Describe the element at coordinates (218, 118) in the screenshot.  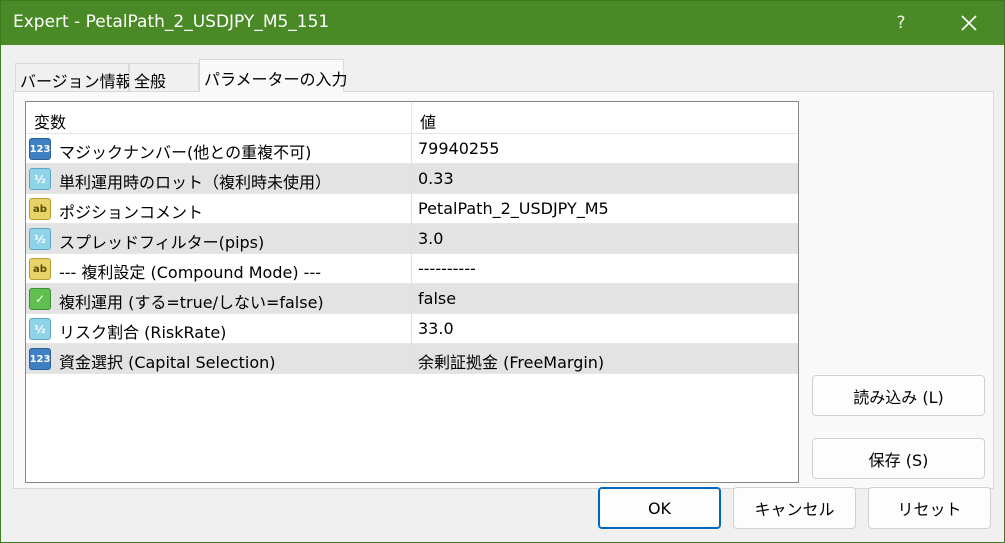
I see `header-variable: 変数` at that location.